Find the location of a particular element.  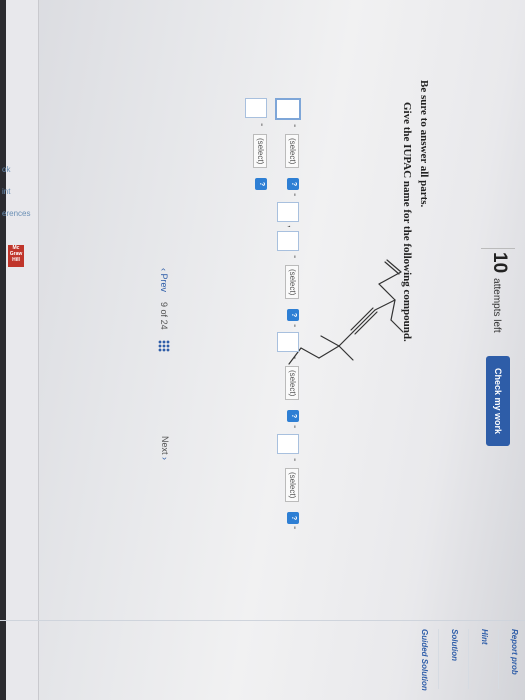

help-icon-2: ? is located at coordinates (293, 315).